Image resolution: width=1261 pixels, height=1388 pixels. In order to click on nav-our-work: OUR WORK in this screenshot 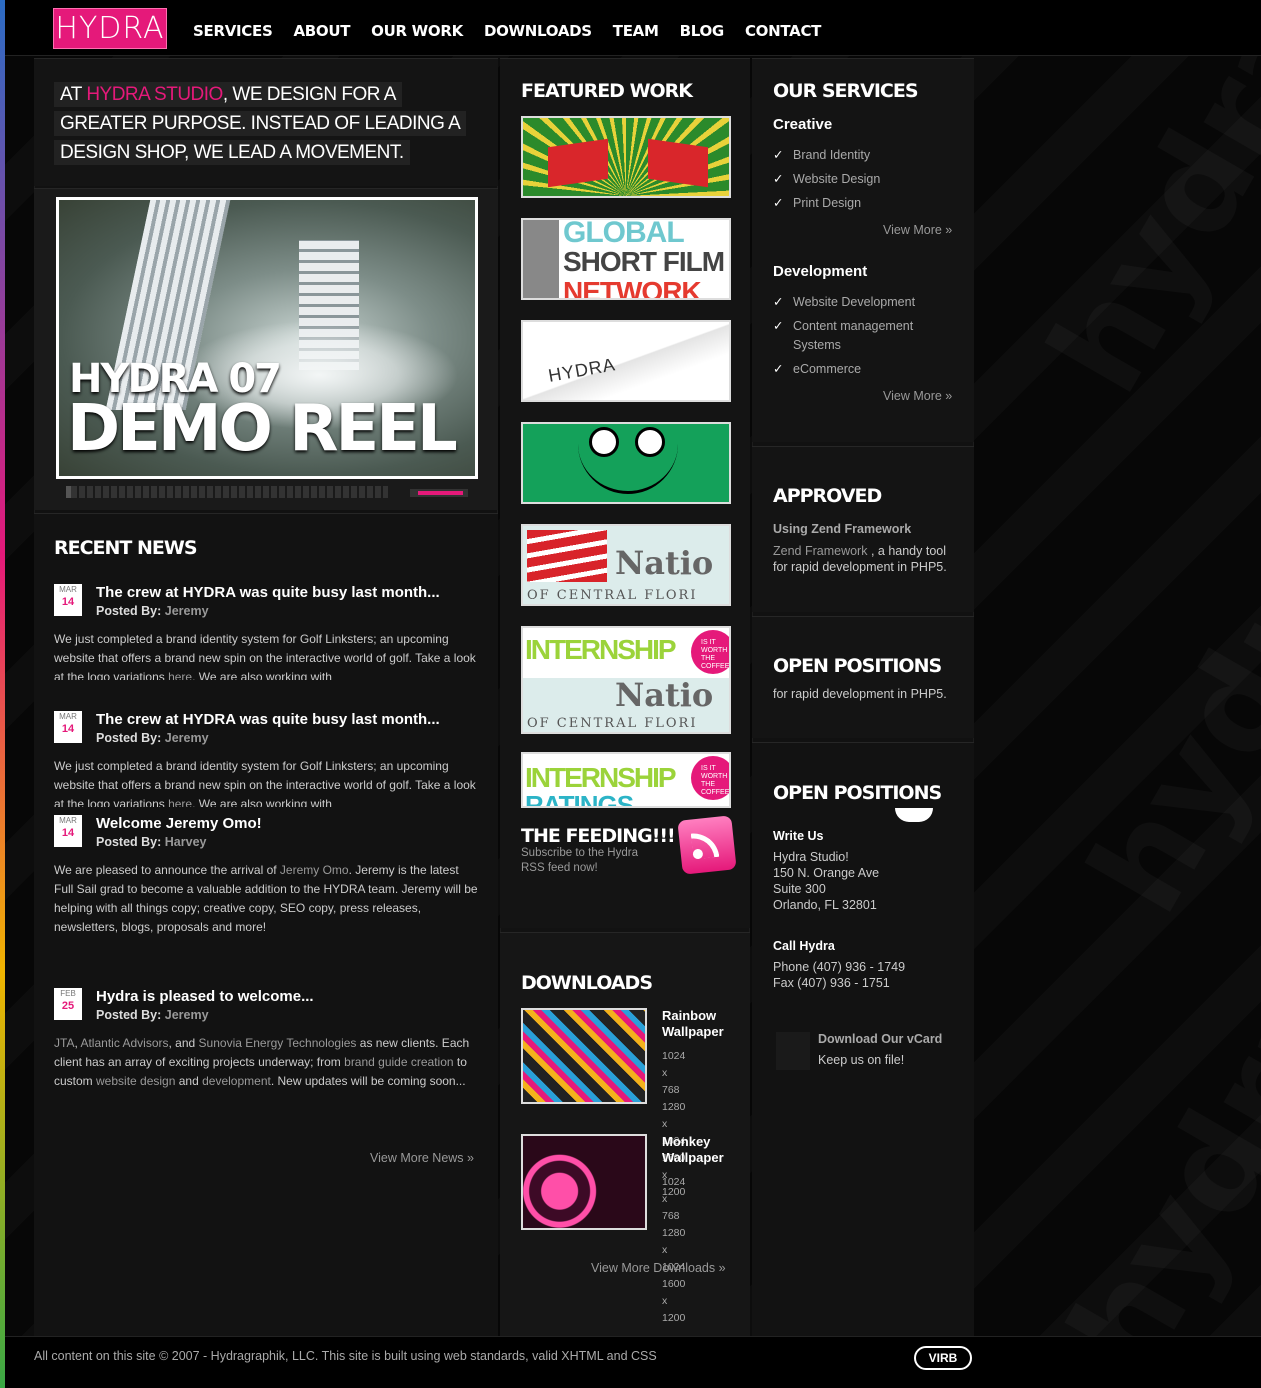, I will do `click(417, 31)`.